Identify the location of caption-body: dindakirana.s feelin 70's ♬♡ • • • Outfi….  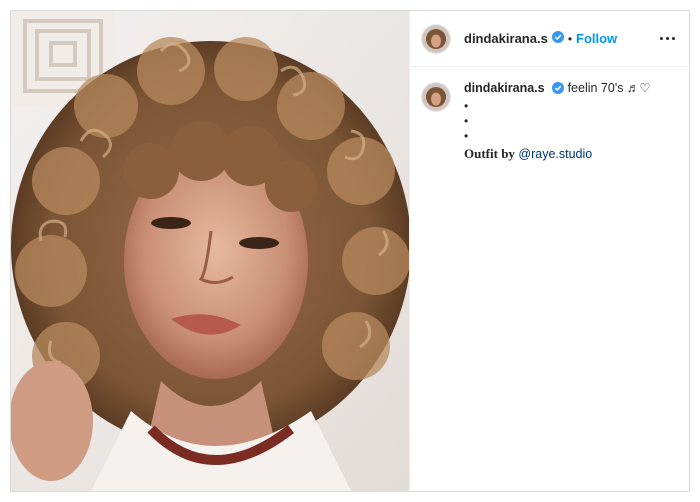
(557, 121).